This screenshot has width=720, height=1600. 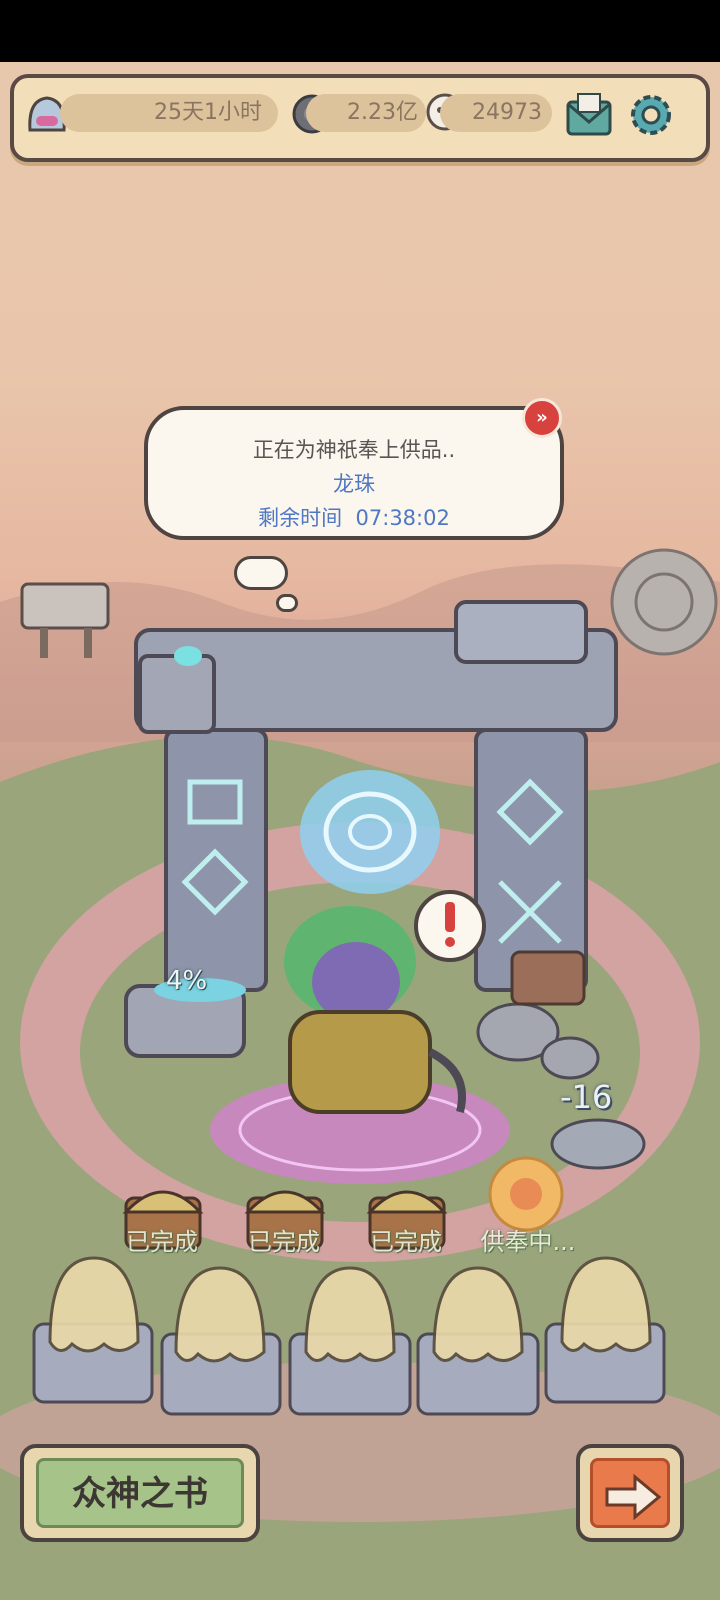 I want to click on mail-icon, so click(x=589, y=115).